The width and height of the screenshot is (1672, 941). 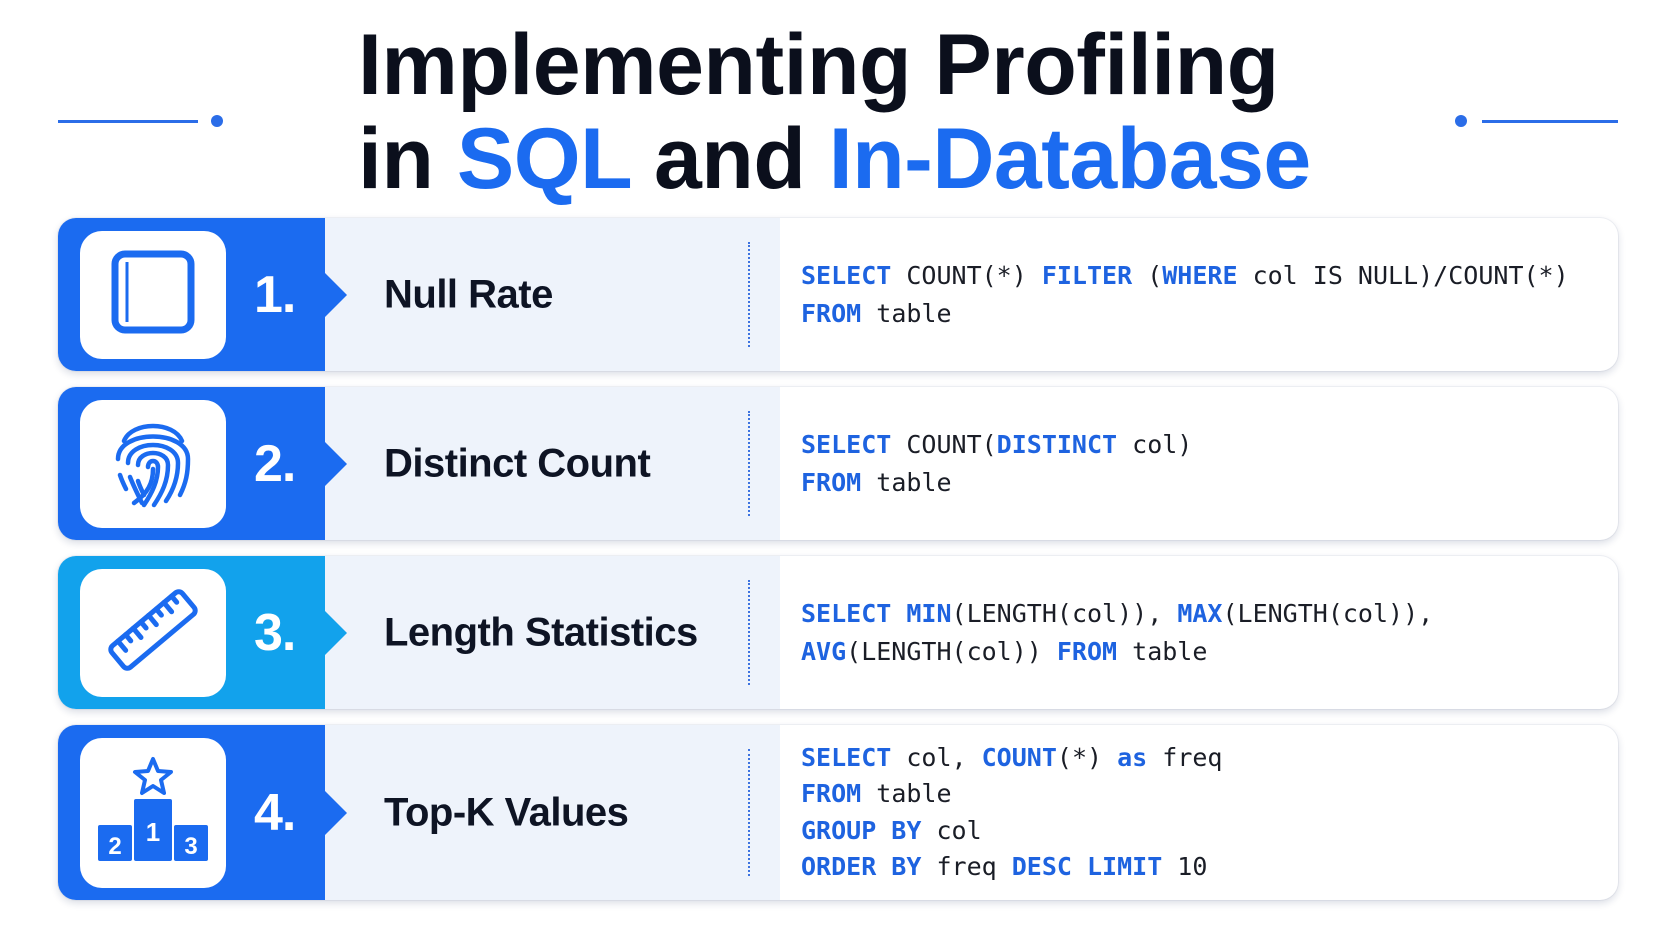 What do you see at coordinates (517, 463) in the screenshot?
I see `metric-name: Distinct Count` at bounding box center [517, 463].